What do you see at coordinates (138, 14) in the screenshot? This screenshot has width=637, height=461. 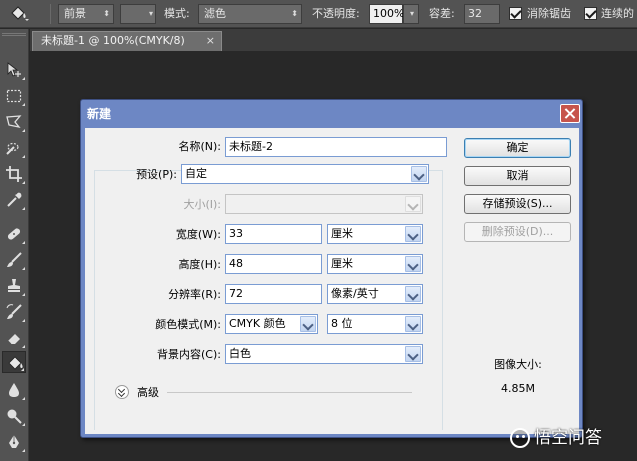 I see `pattern-picker: ▾` at bounding box center [138, 14].